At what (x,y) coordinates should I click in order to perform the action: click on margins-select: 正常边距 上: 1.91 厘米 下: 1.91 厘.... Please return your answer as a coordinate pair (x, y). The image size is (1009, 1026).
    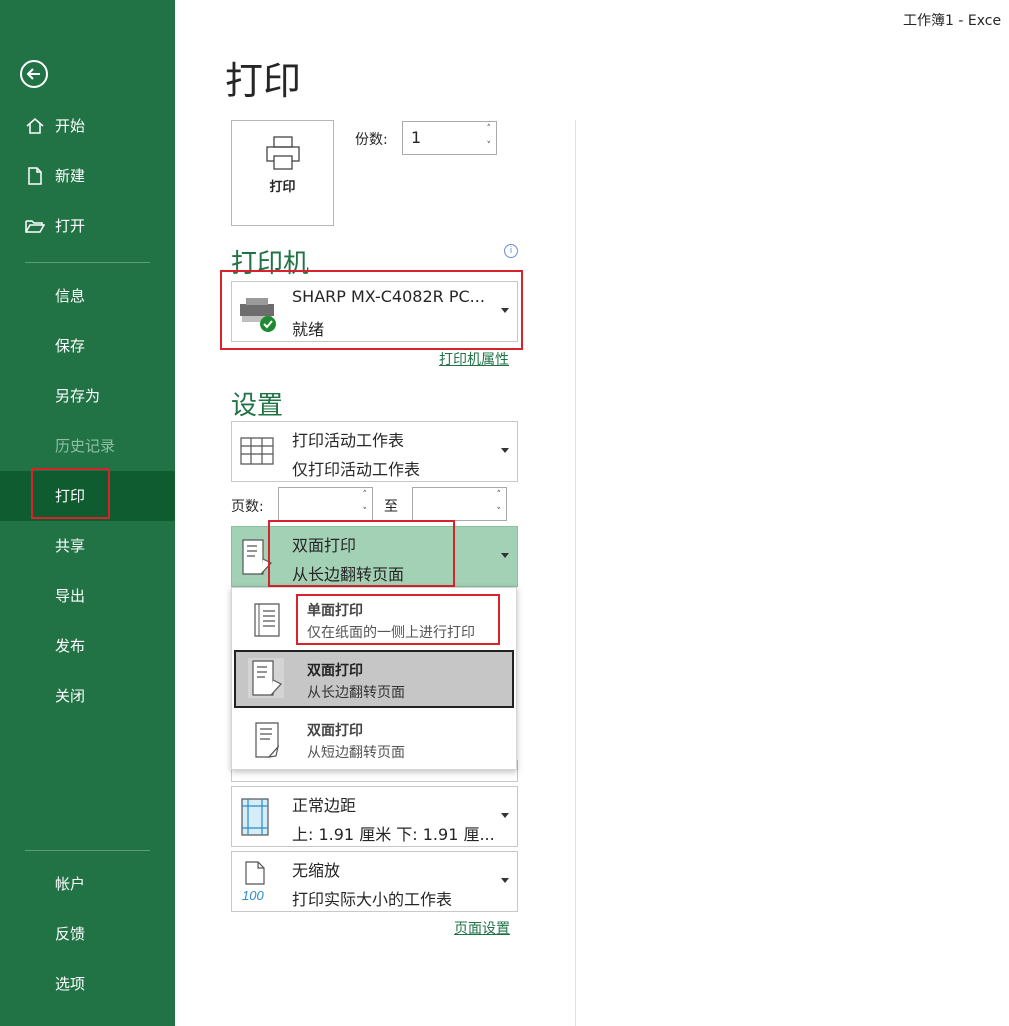
    Looking at the image, I should click on (374, 816).